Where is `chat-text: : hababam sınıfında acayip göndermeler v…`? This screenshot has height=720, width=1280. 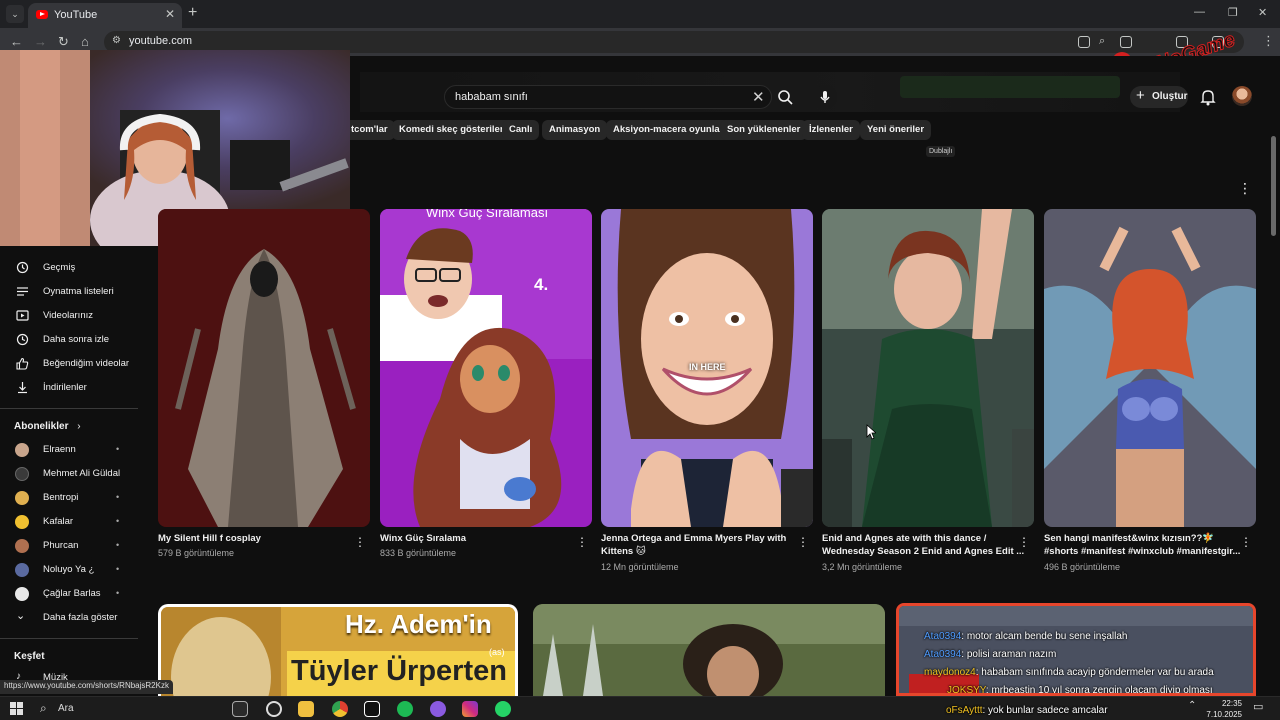
chat-text: : hababam sınıfında acayip göndermeler v… is located at coordinates (1094, 672).